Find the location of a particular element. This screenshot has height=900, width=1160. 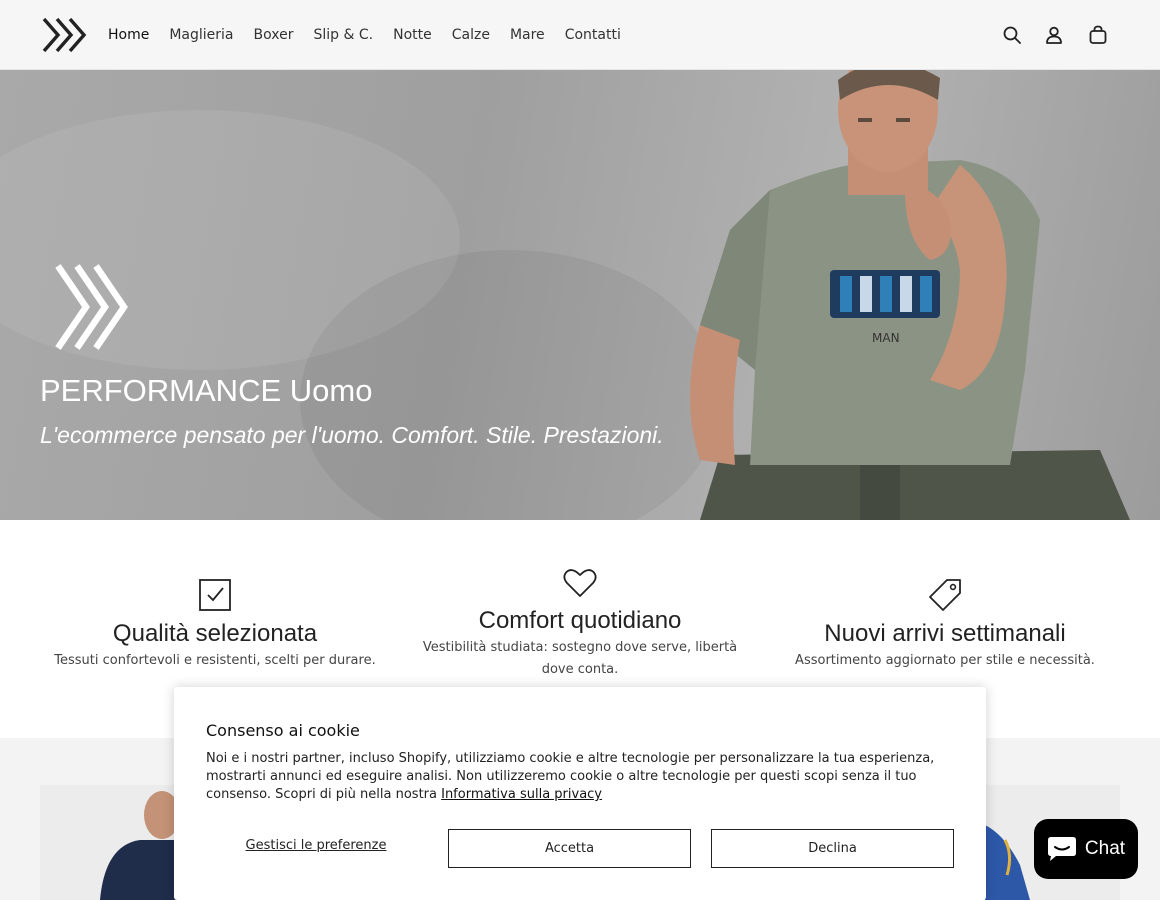

chat-button: Chat is located at coordinates (1086, 849).